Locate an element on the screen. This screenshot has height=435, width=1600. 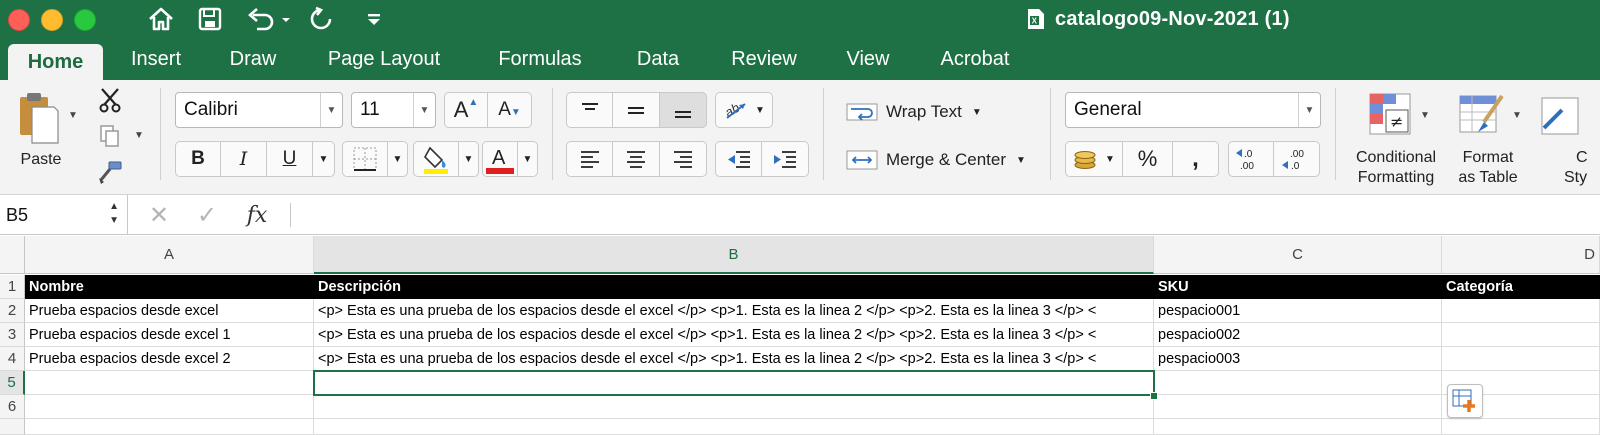
cell-c1: SKU is located at coordinates (1298, 287).